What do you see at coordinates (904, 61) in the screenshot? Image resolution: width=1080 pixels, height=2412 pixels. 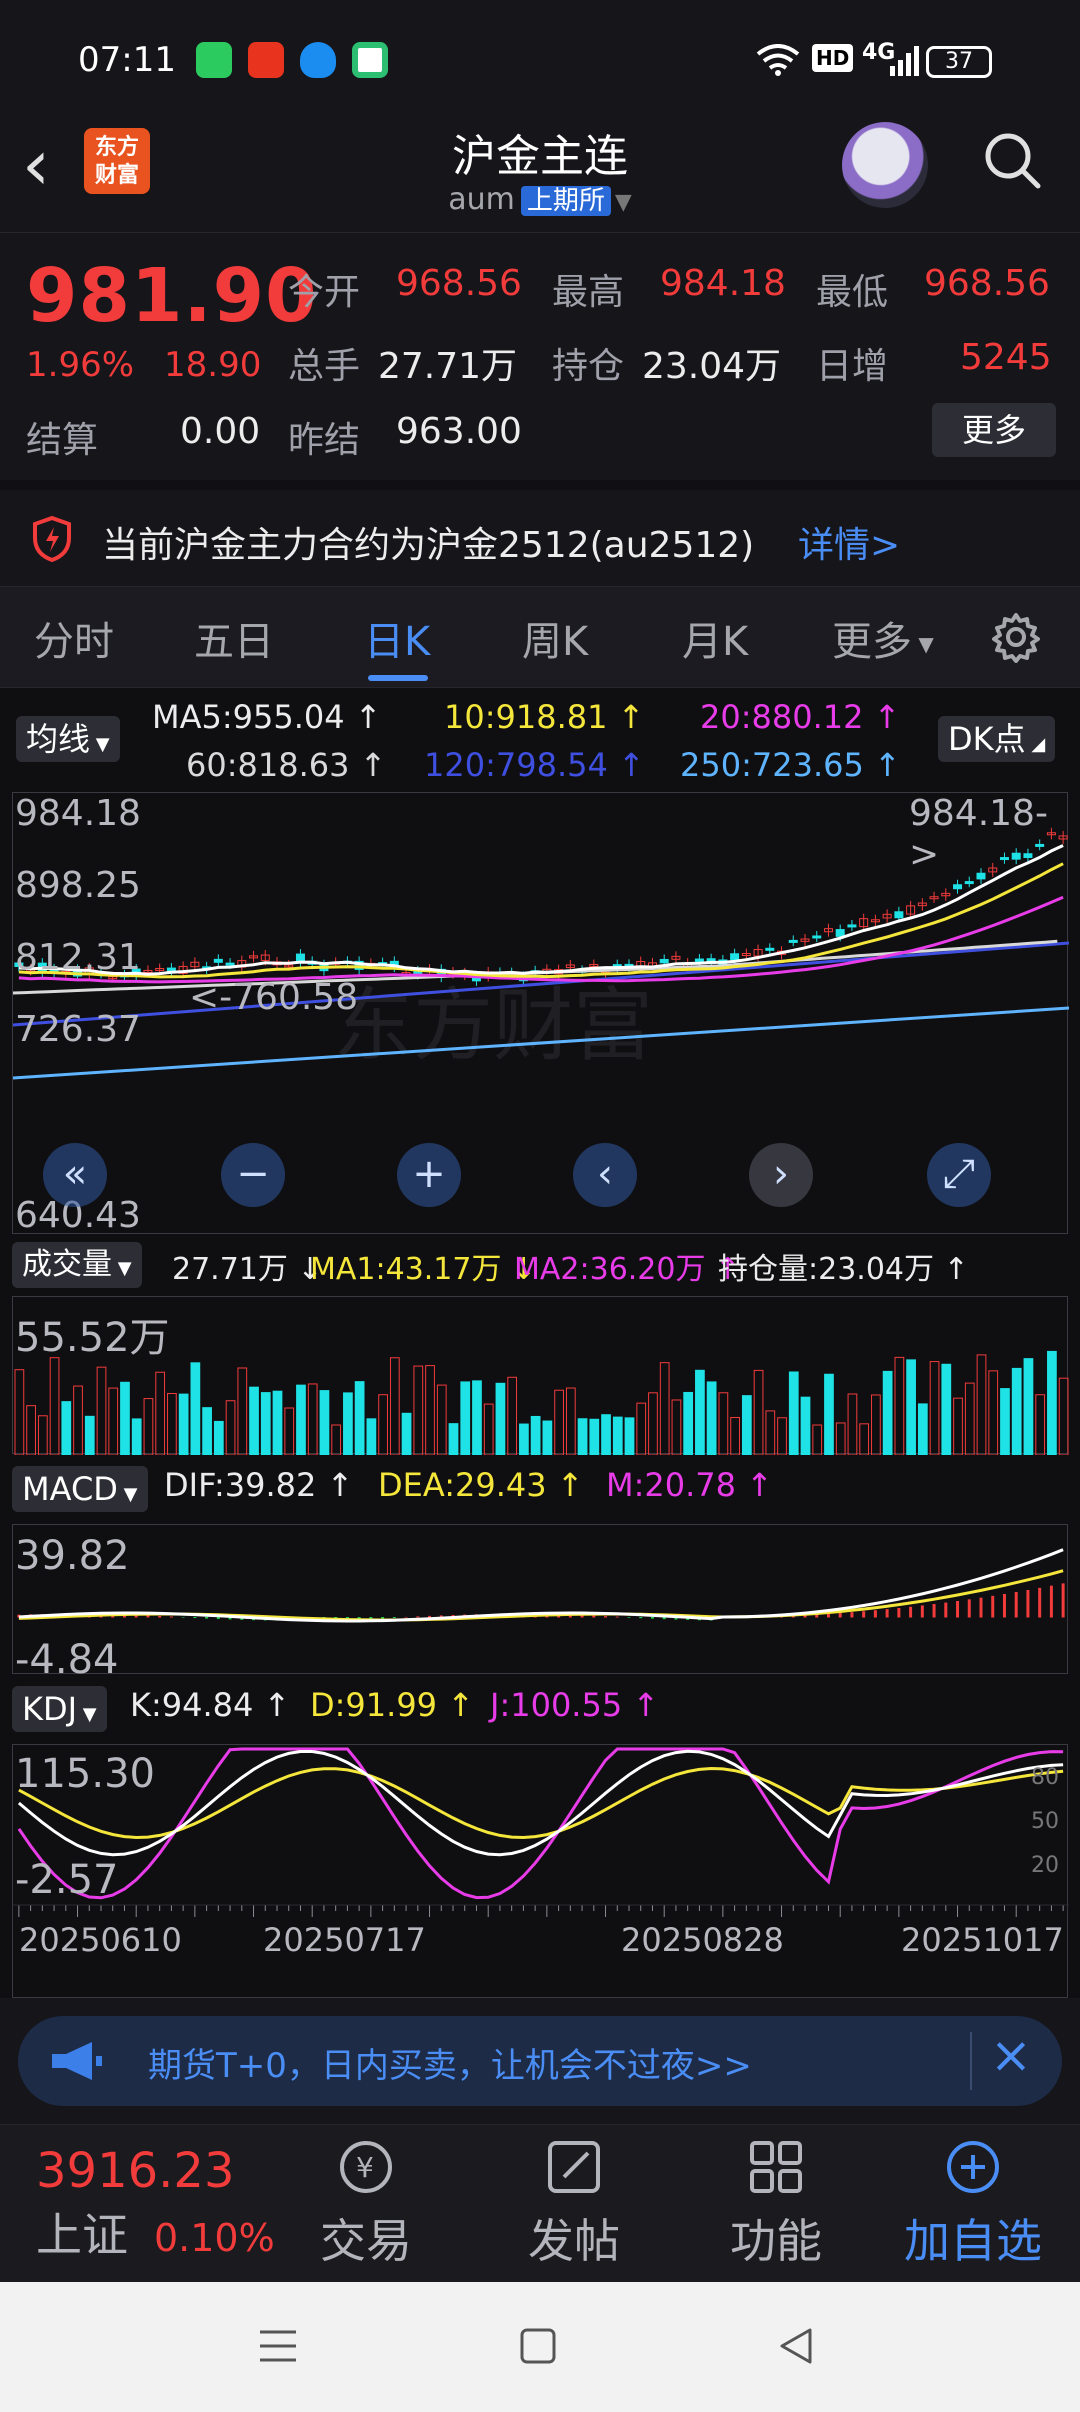 I see `signal-icon` at bounding box center [904, 61].